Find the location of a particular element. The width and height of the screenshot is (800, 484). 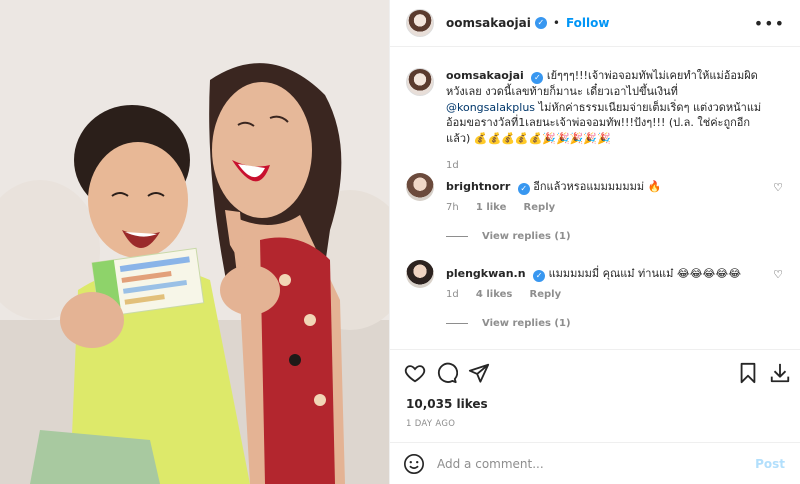

comment-meta: 7h 1 like Reply is located at coordinates (507, 207).